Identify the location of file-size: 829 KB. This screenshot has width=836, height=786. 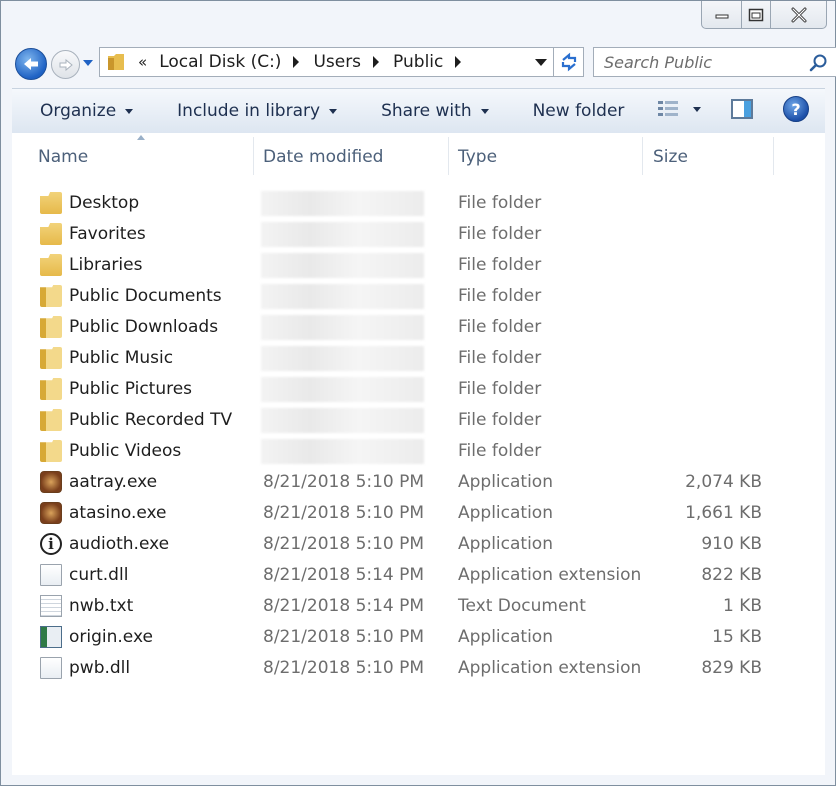
(731, 668).